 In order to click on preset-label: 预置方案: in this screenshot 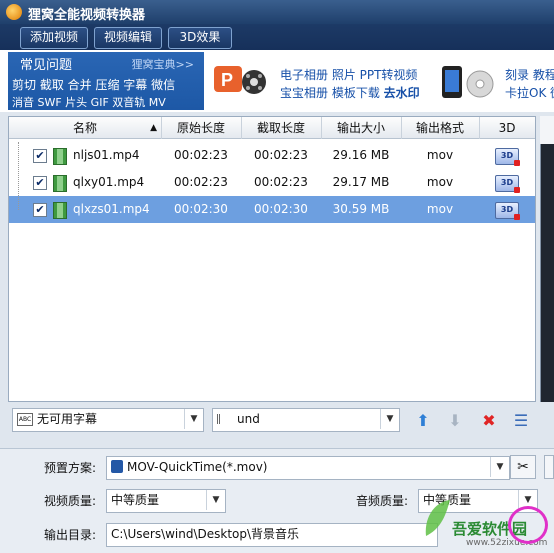, I will do `click(70, 468)`.